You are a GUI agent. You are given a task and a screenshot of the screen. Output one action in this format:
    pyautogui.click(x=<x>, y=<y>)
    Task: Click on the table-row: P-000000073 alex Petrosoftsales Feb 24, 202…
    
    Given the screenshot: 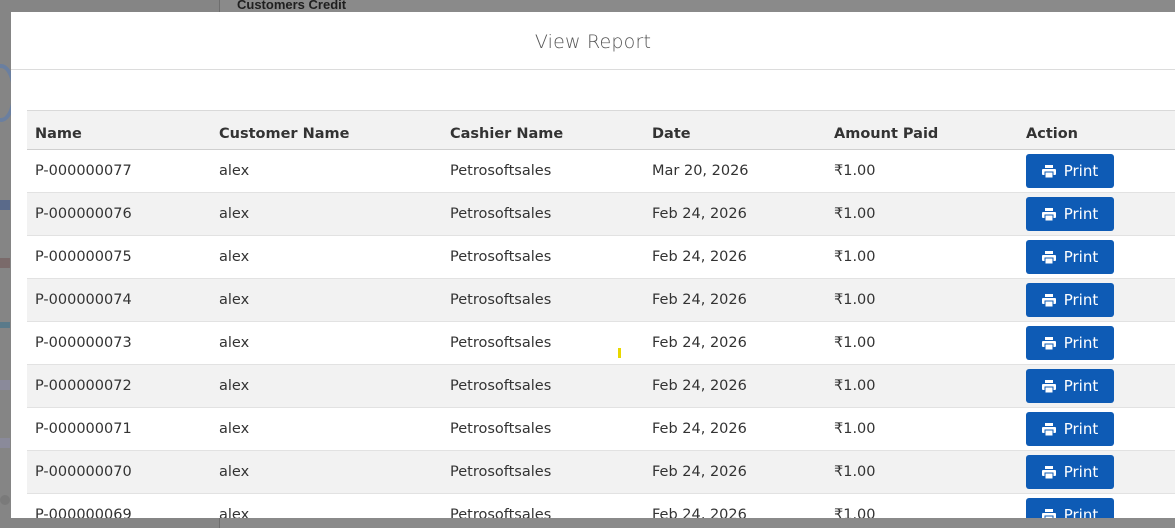 What is the action you would take?
    pyautogui.click(x=601, y=343)
    